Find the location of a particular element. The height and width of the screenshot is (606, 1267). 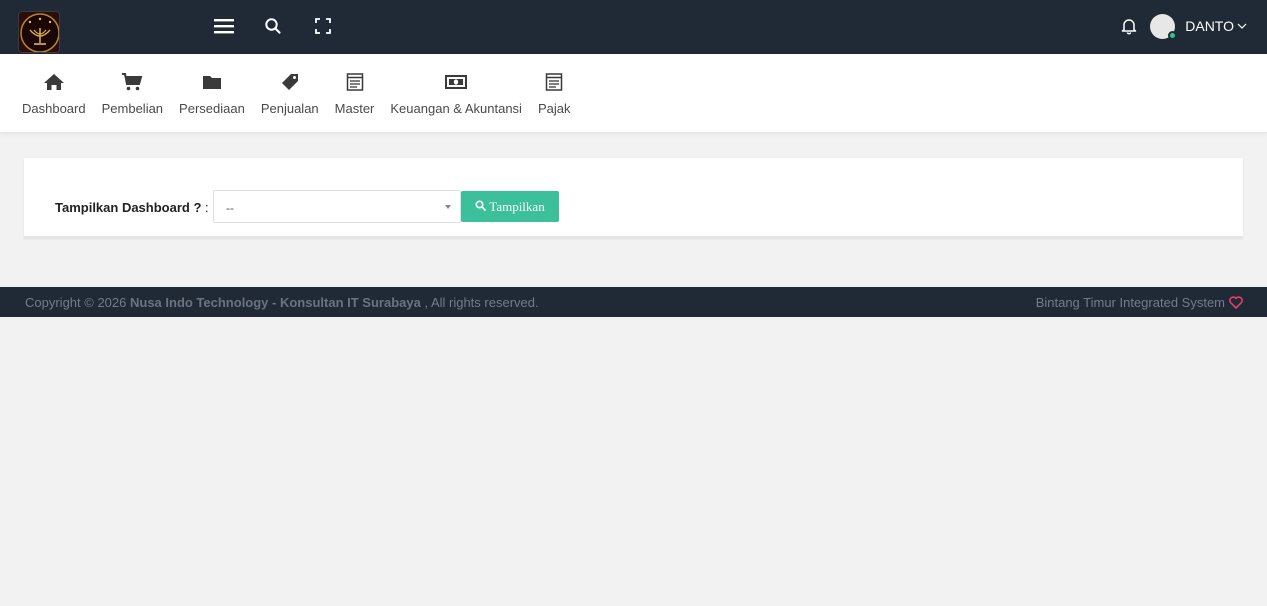

dashboard-select-label: Tampilkan Dashboard ? : is located at coordinates (132, 207).